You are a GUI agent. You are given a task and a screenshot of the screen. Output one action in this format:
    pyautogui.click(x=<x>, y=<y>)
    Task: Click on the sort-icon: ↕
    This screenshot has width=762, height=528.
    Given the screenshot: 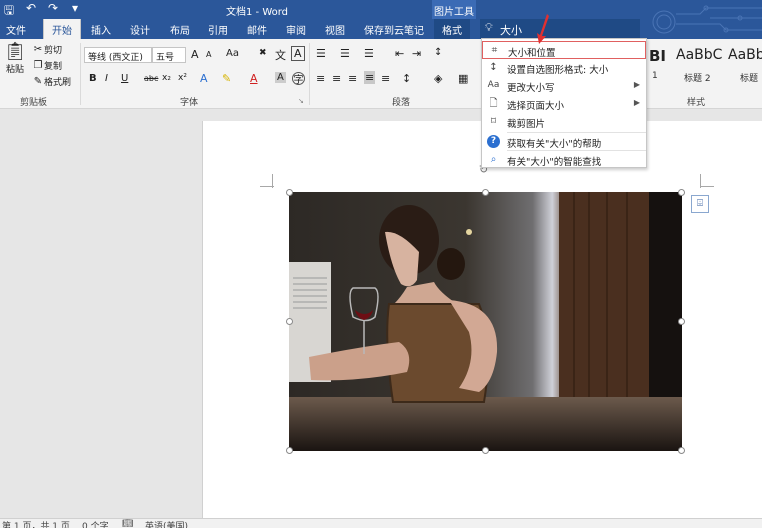 What is the action you would take?
    pyautogui.click(x=438, y=52)
    